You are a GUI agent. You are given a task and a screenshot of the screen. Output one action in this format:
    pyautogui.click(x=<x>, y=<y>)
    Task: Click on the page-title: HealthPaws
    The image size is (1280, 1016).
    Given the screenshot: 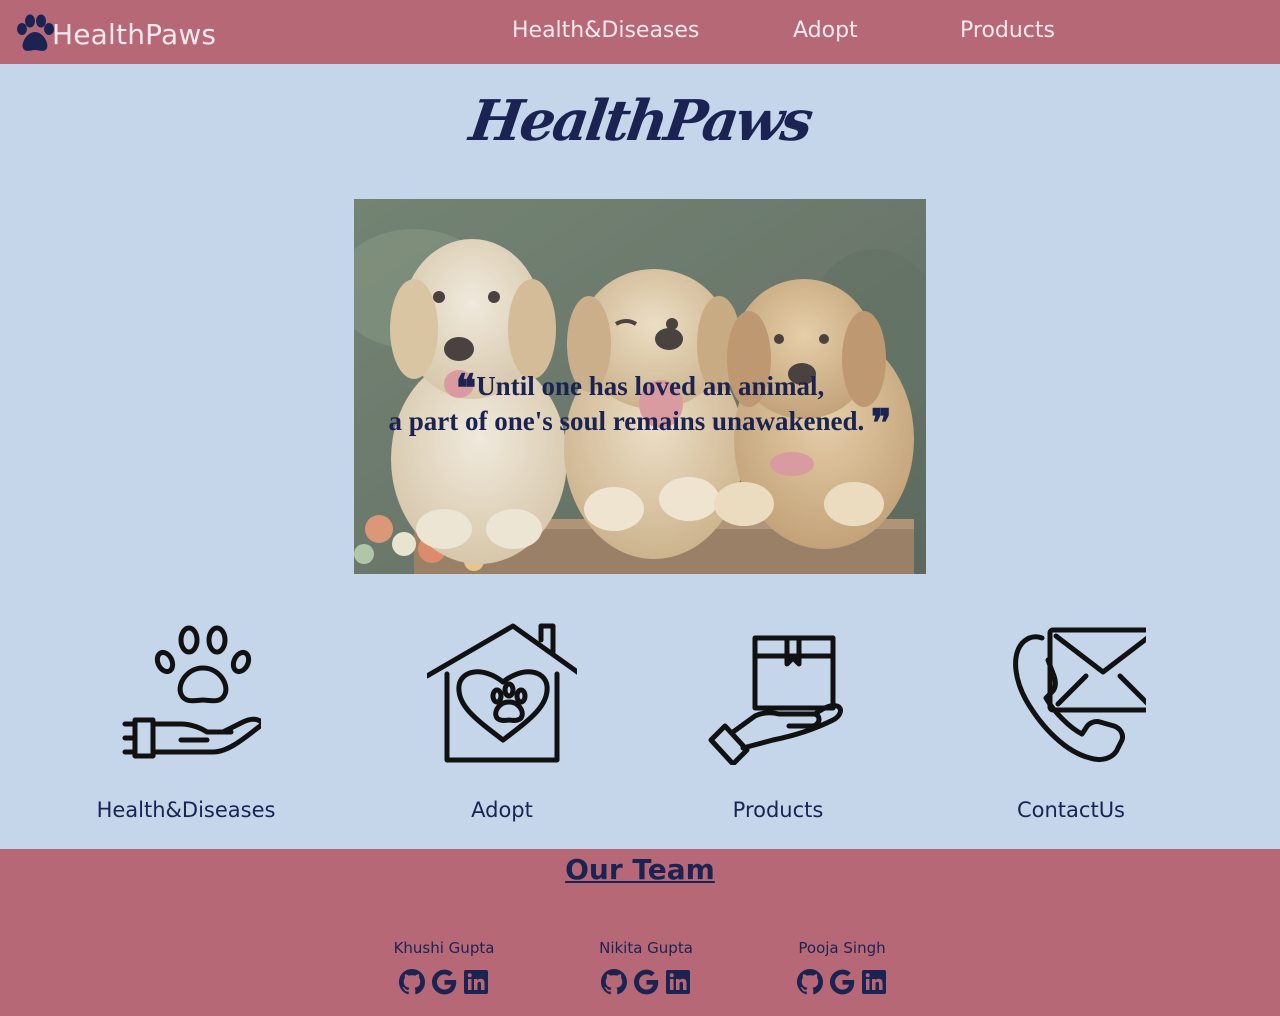 What is the action you would take?
    pyautogui.click(x=640, y=121)
    